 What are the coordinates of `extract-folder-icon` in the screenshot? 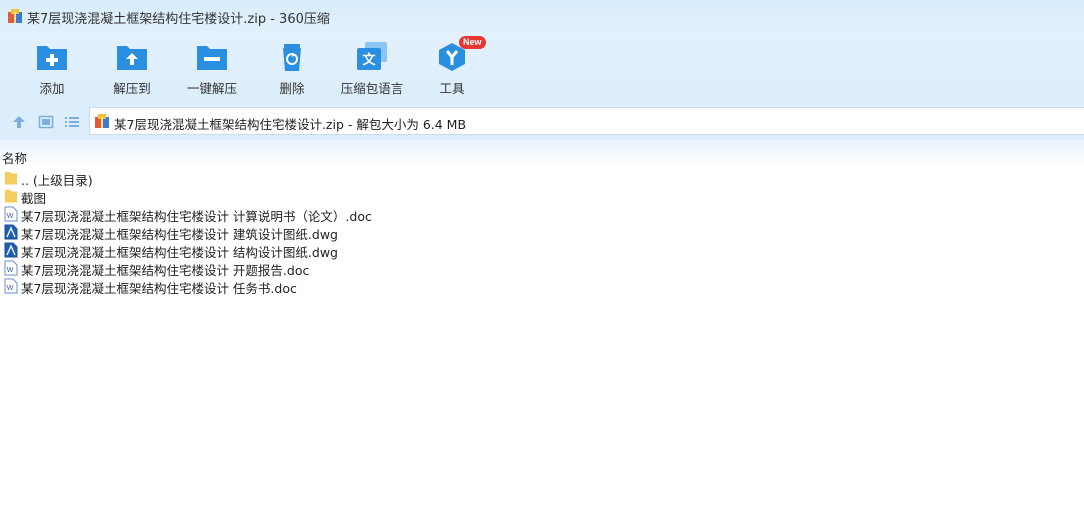 It's located at (132, 58).